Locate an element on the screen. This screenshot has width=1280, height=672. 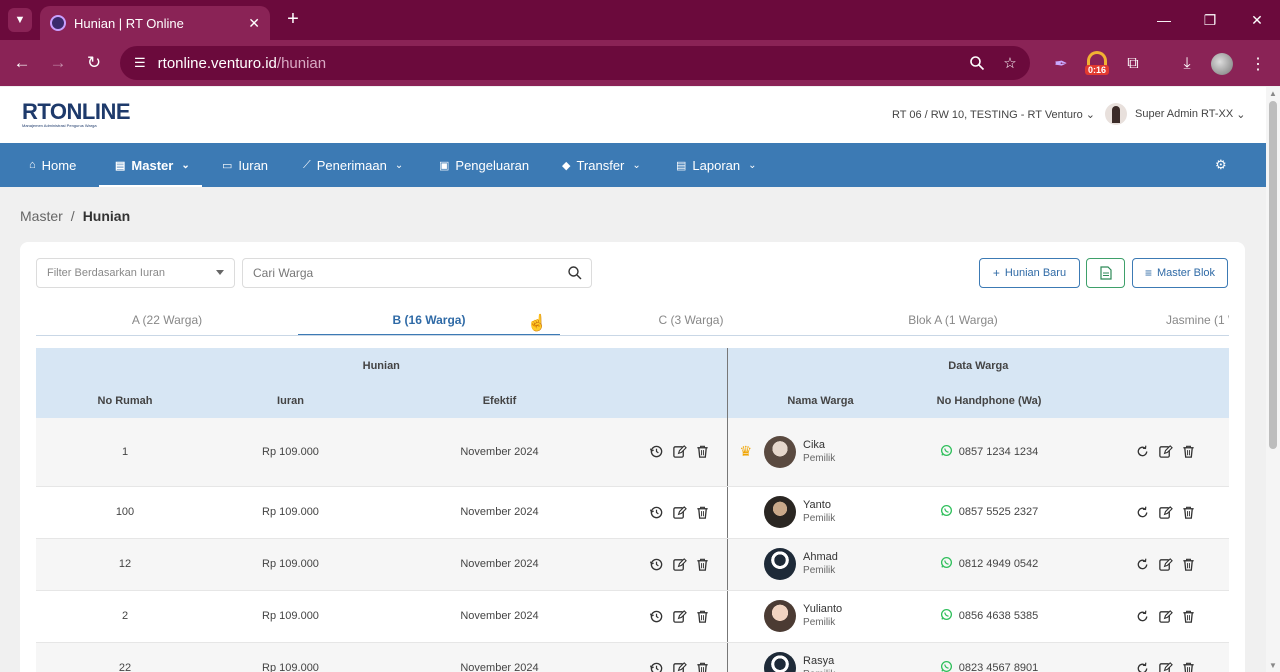
browser-tab: Hunian | RT Online ✕ is located at coordinates (155, 23).